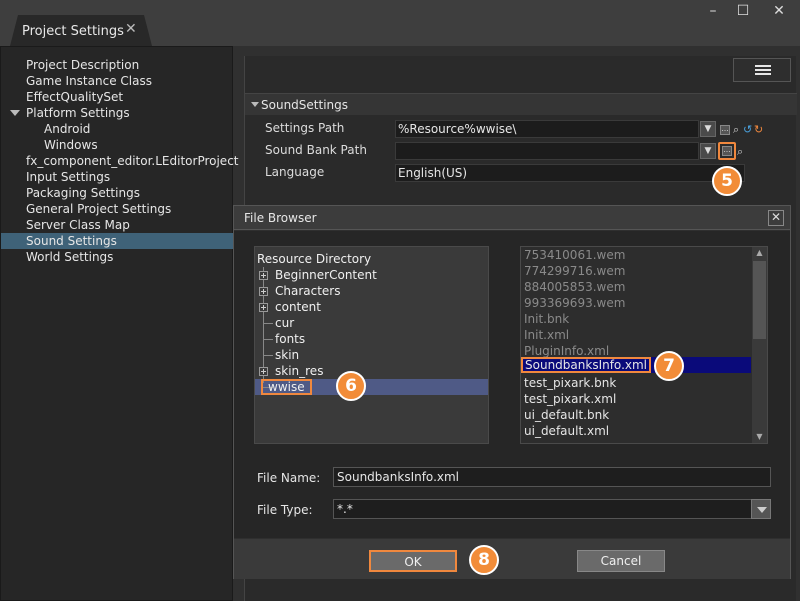 The height and width of the screenshot is (601, 800). I want to click on scroll-up-icon: ▲, so click(759, 253).